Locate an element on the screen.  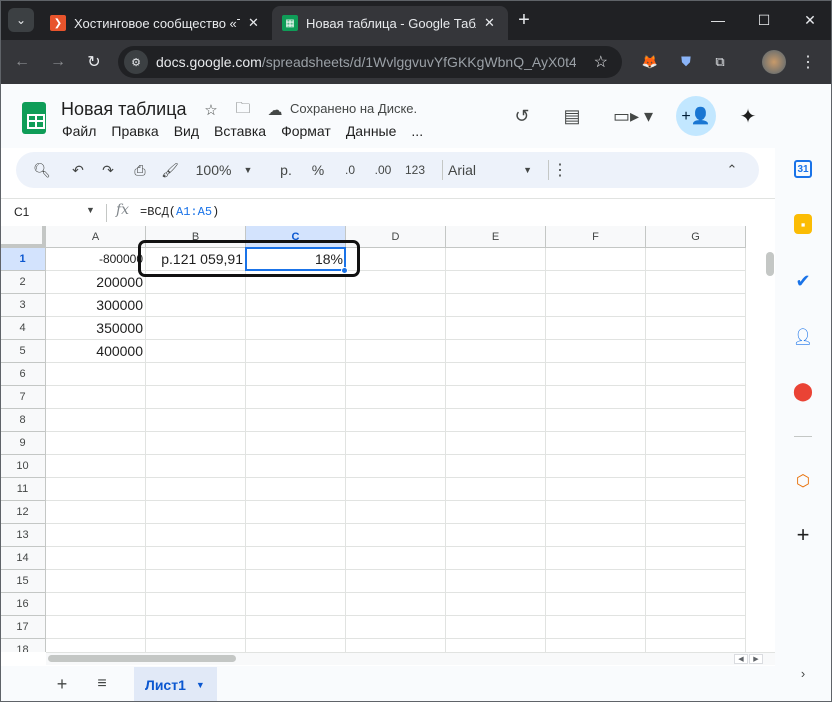
row-header-2: 2 is located at coordinates (23, 282).